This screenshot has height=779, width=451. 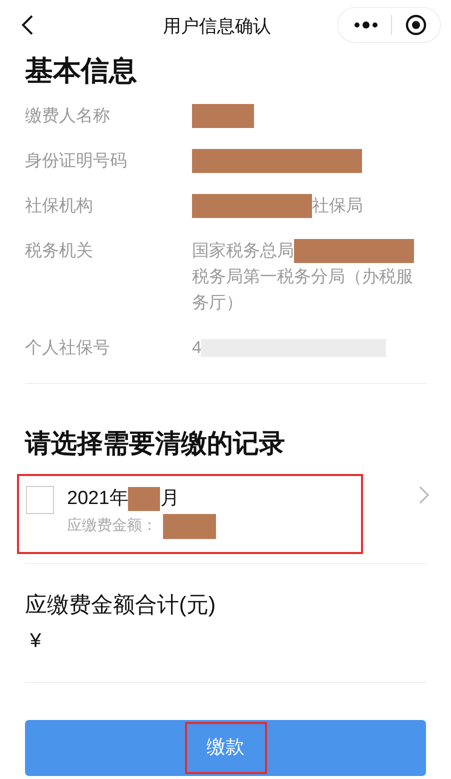 I want to click on field-label: 社保机构, so click(x=59, y=206).